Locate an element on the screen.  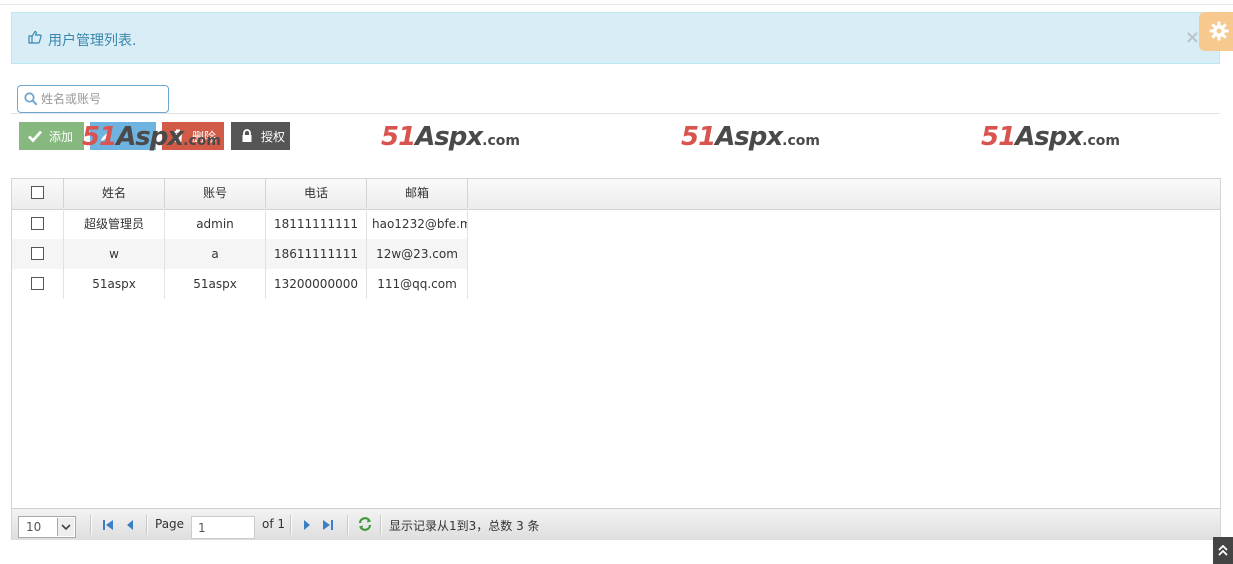
double-chevron-up-icon is located at coordinates (1223, 550).